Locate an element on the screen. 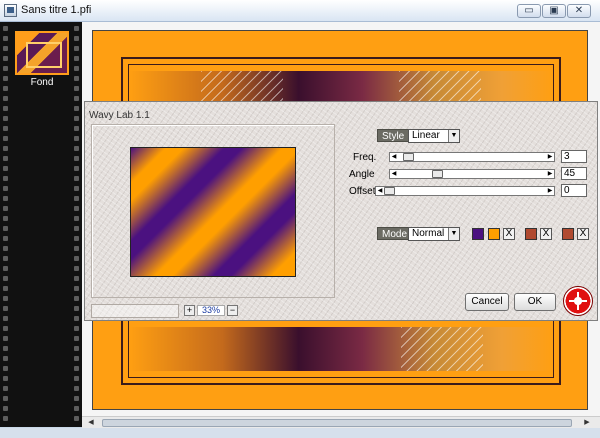 The image size is (600, 438). window-titlebar: Sans titre 1.pfi ▭ ▣ ✕ is located at coordinates (300, 11).